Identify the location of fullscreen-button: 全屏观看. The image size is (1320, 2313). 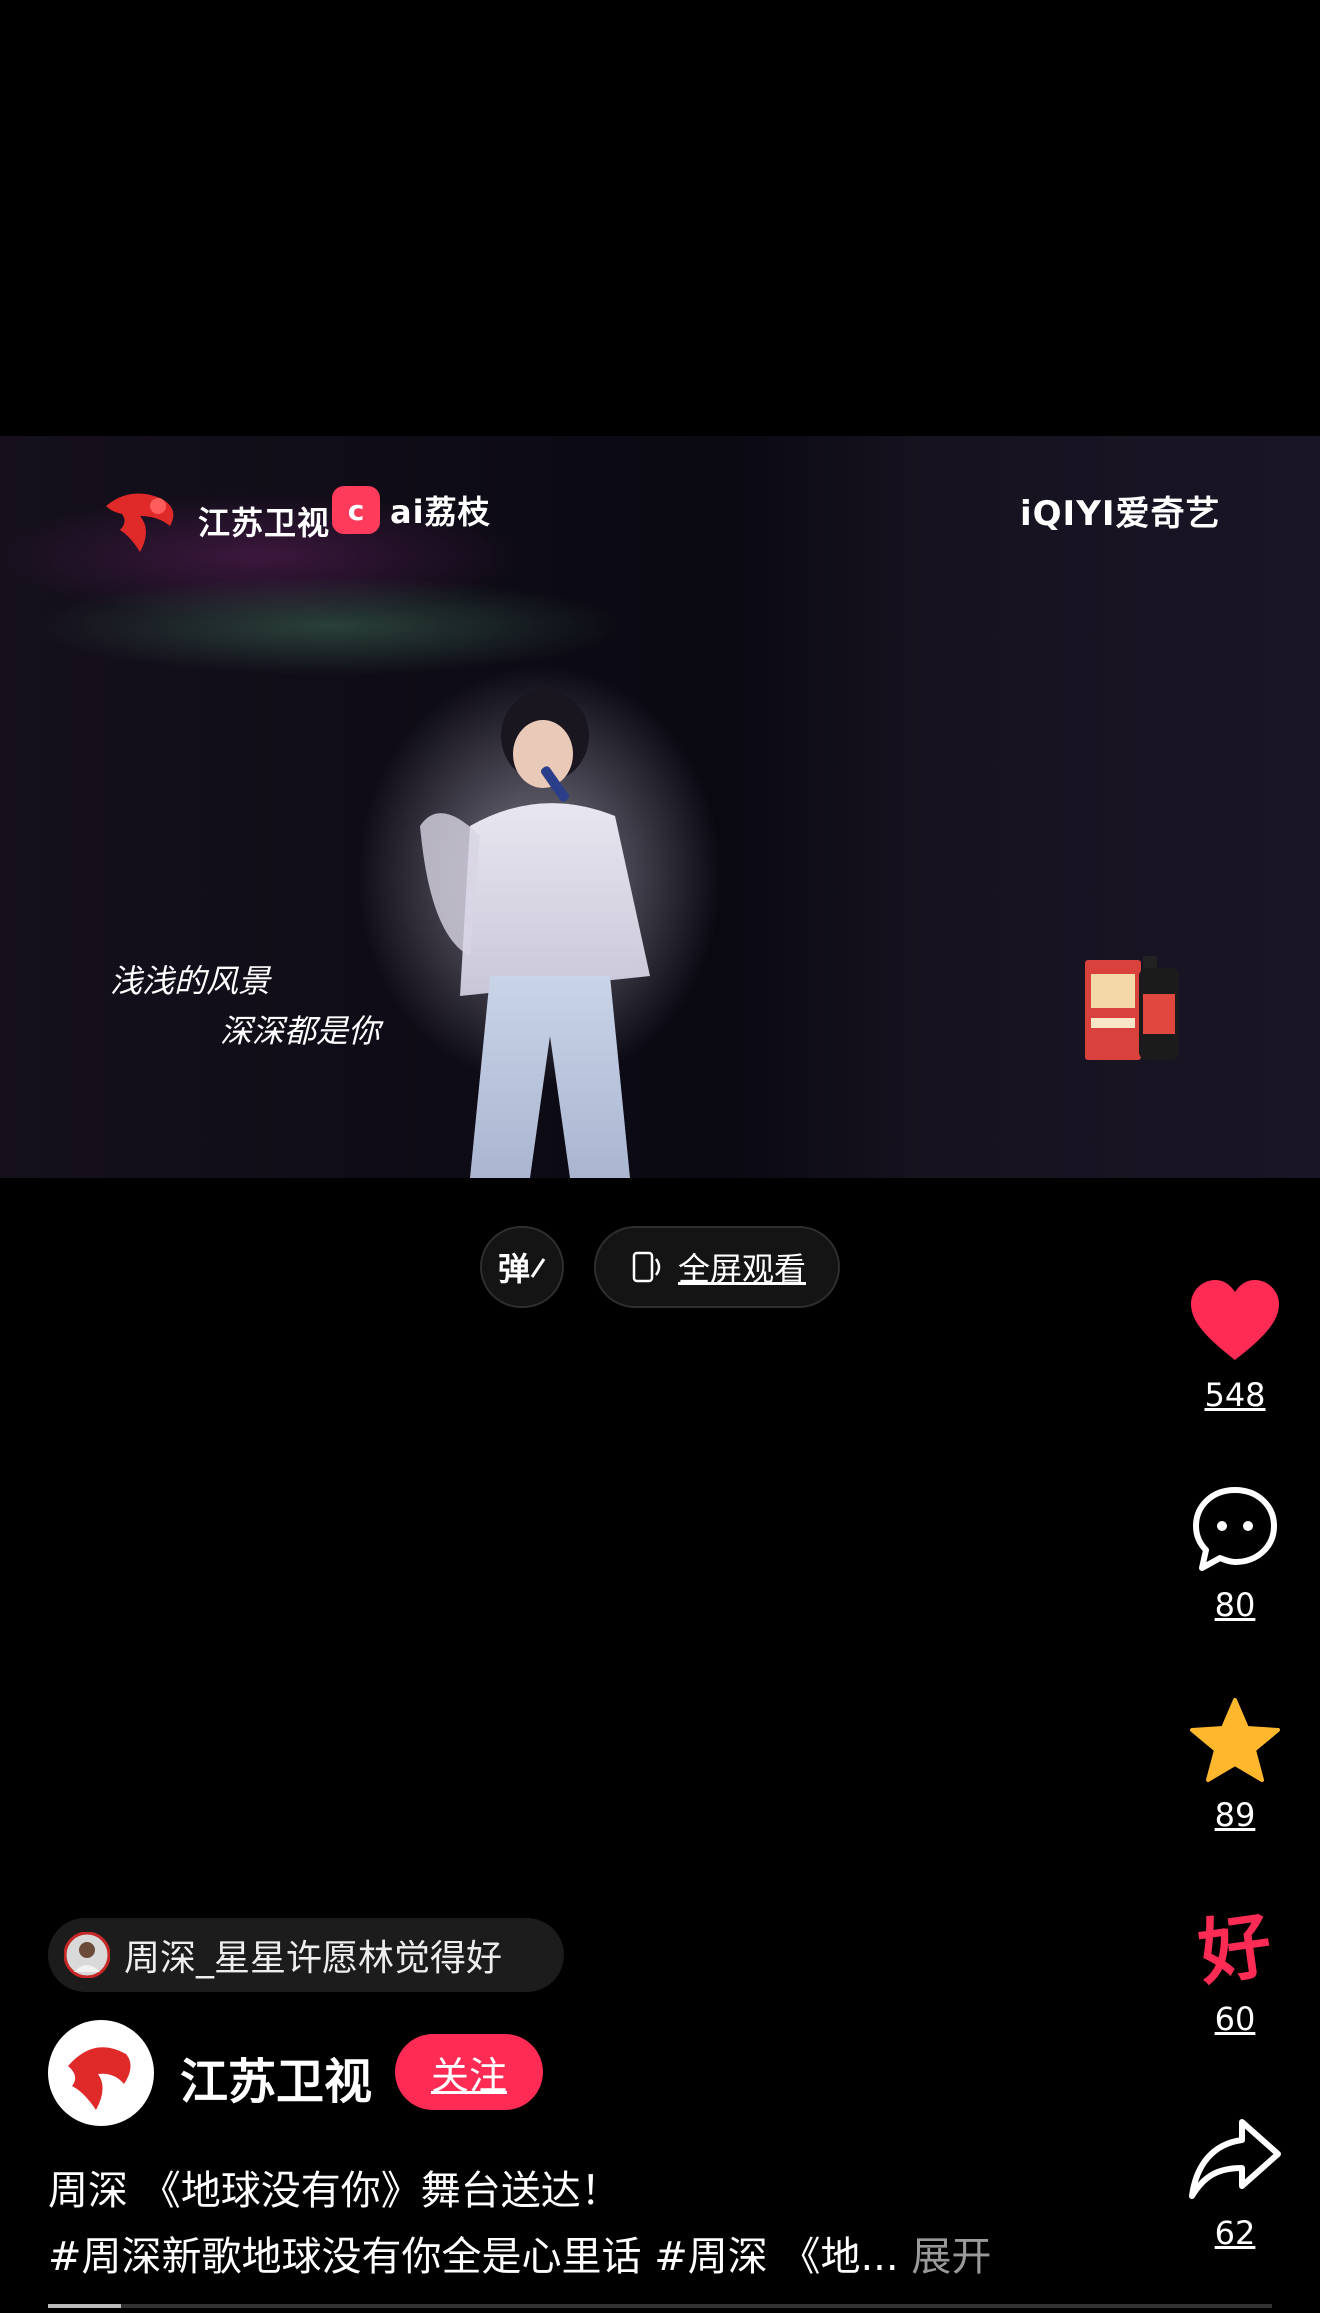
(717, 1267).